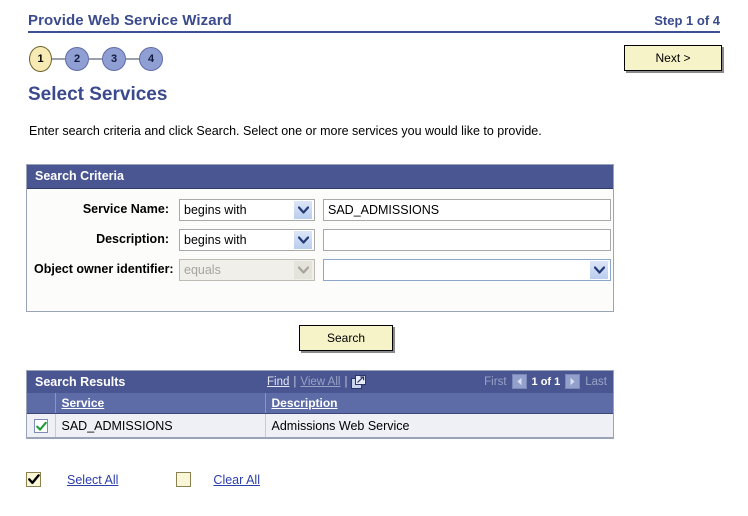 Image resolution: width=748 pixels, height=516 pixels. Describe the element at coordinates (202, 270) in the screenshot. I see `object-owner-operator-value: equals` at that location.